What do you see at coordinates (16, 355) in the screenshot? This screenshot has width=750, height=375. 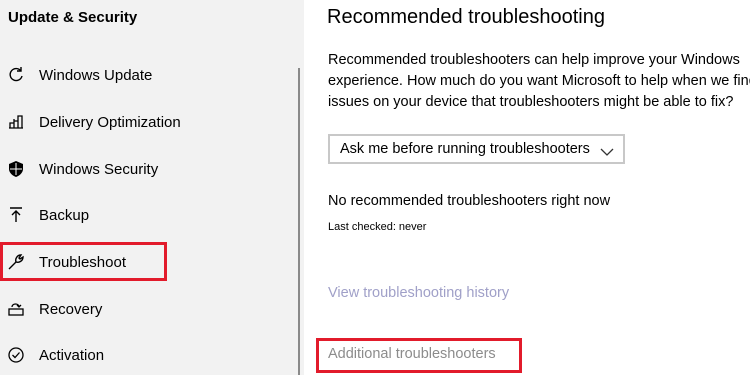 I see `activation-check-icon` at bounding box center [16, 355].